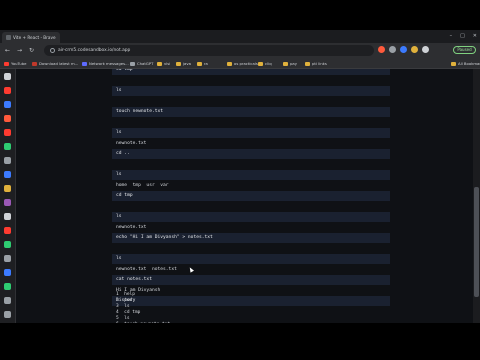 Image resolution: width=480 pixels, height=360 pixels. What do you see at coordinates (251, 185) in the screenshot?
I see `terminal-output: home tmp usr var` at bounding box center [251, 185].